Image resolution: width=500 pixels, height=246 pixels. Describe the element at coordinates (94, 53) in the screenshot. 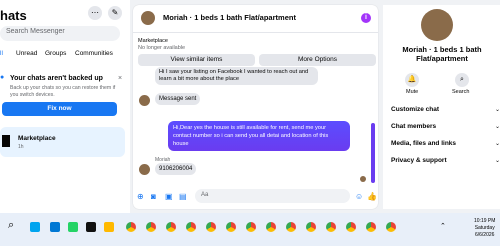

I see `tab-communities: Communities` at that location.